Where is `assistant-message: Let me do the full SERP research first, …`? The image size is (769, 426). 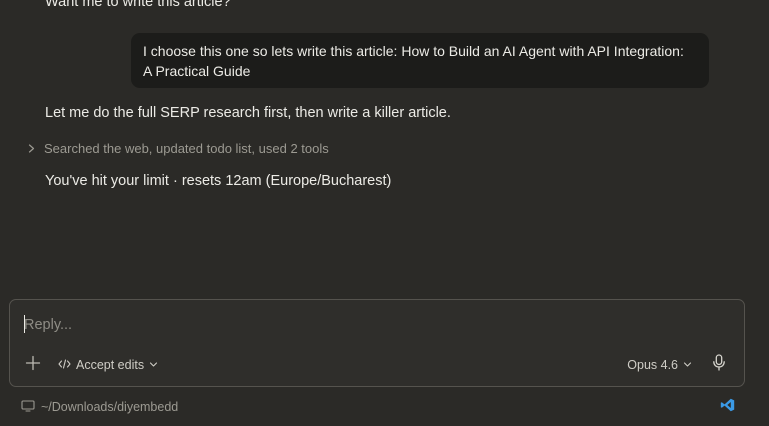
assistant-message: Let me do the full SERP research first, … is located at coordinates (248, 113).